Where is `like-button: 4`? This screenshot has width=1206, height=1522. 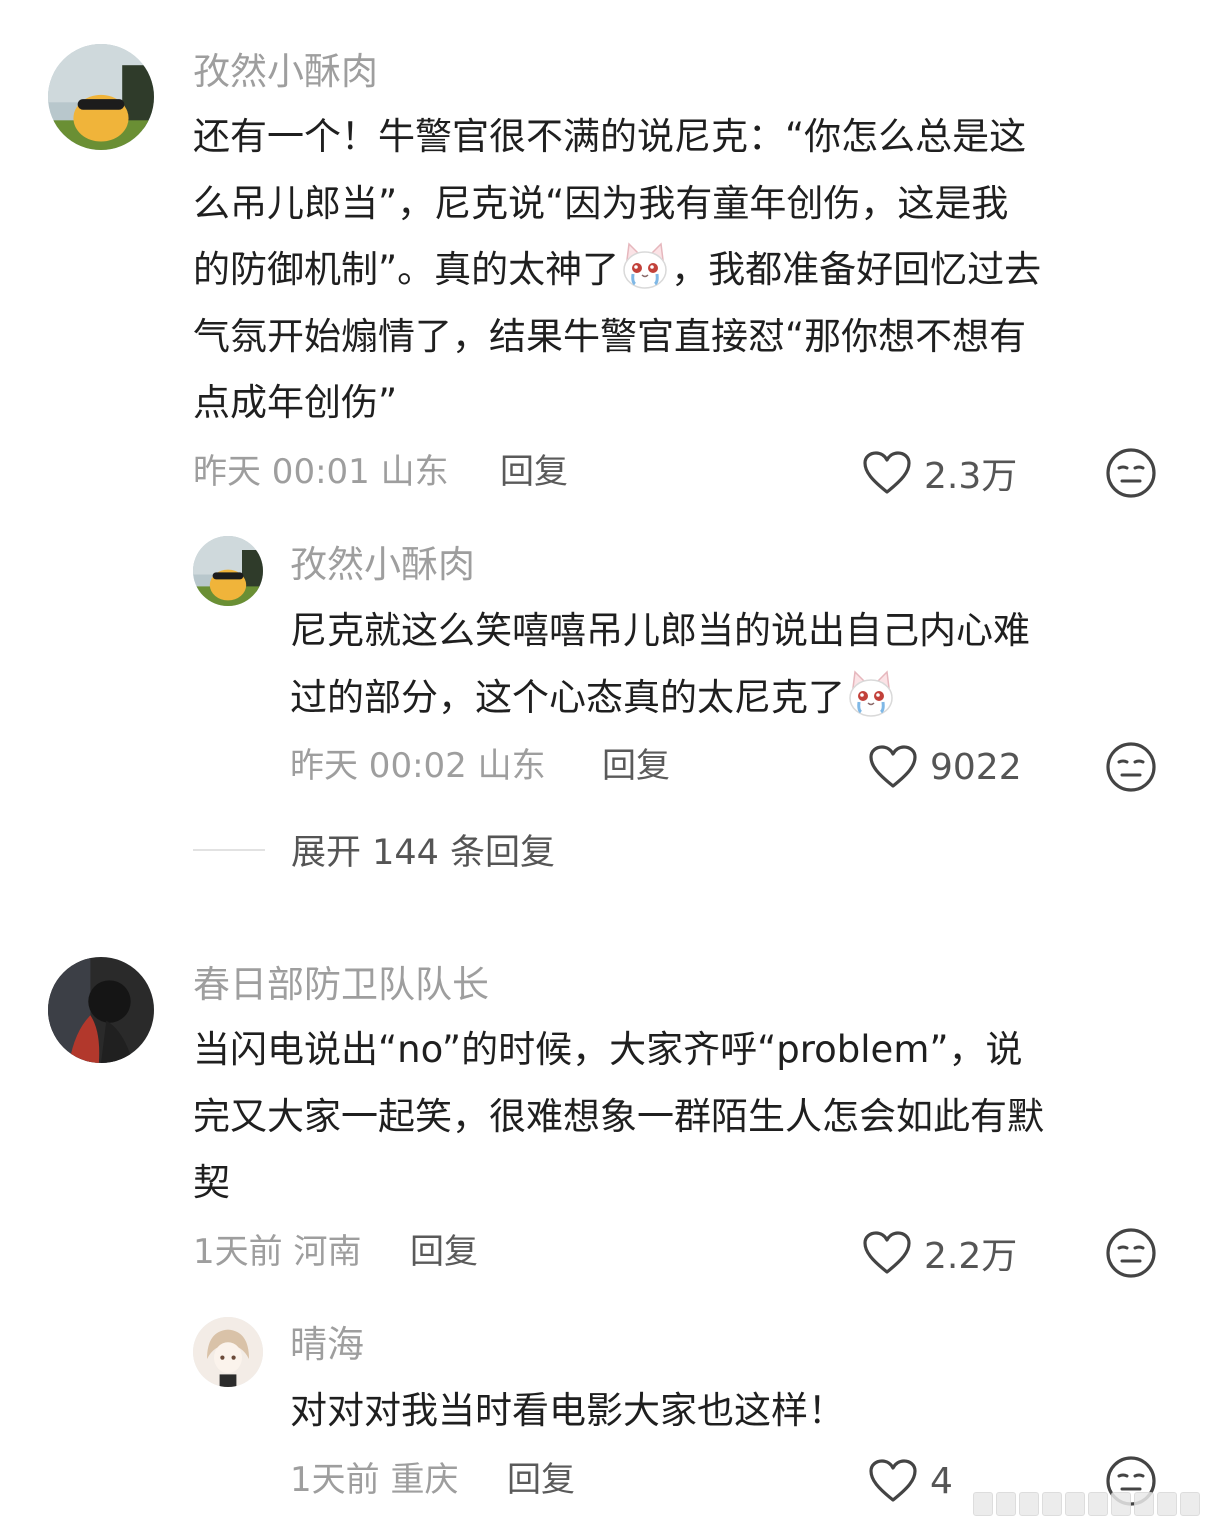
like-button: 4 is located at coordinates (910, 1481).